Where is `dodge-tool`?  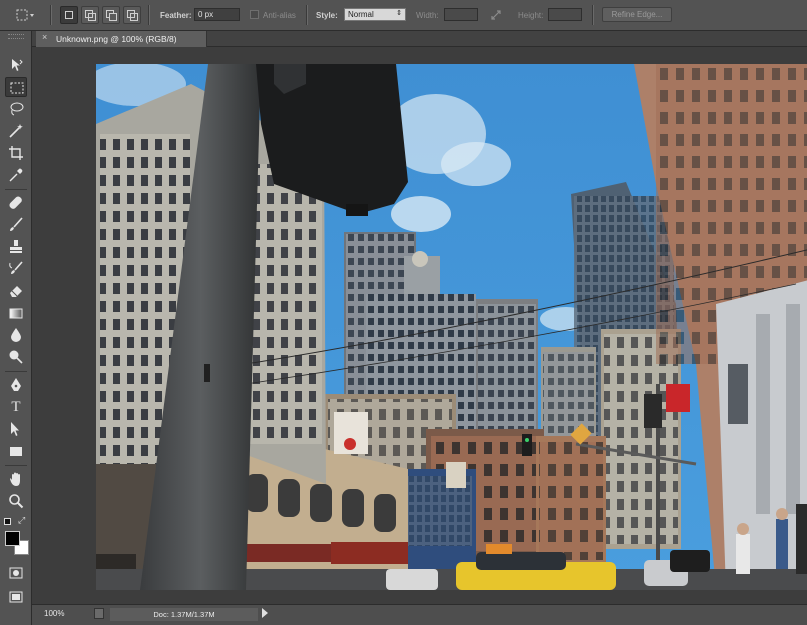
dodge-tool is located at coordinates (16, 357).